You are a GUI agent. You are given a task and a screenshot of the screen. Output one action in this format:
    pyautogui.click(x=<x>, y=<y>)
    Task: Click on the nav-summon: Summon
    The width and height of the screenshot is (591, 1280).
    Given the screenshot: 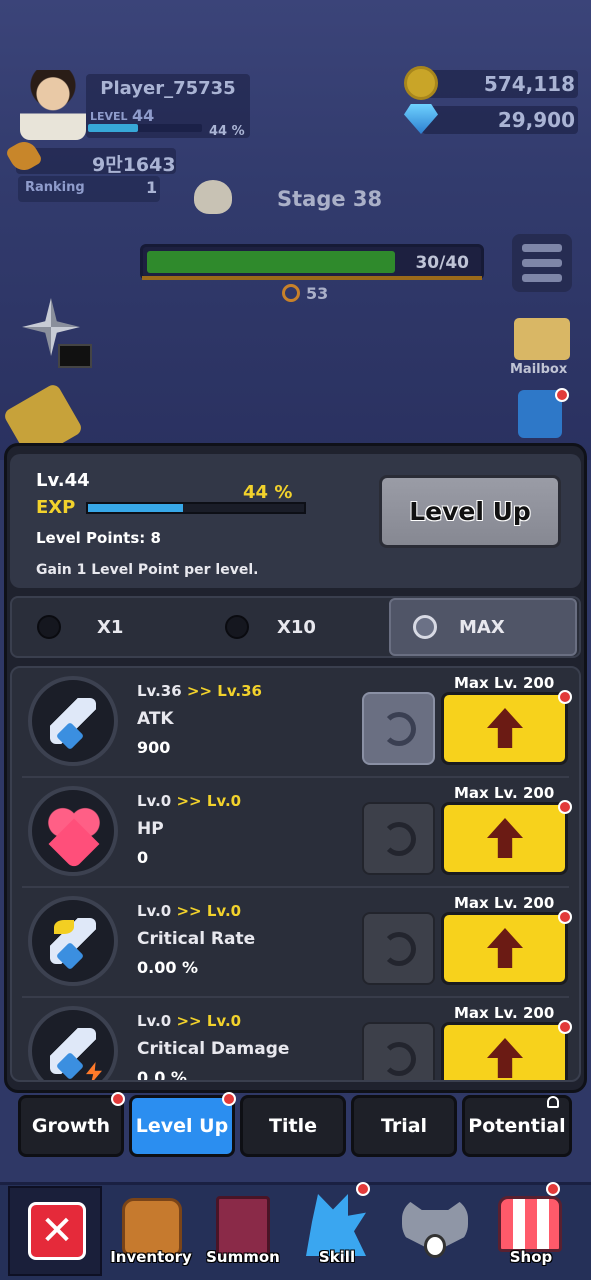 What is the action you would take?
    pyautogui.click(x=243, y=1231)
    